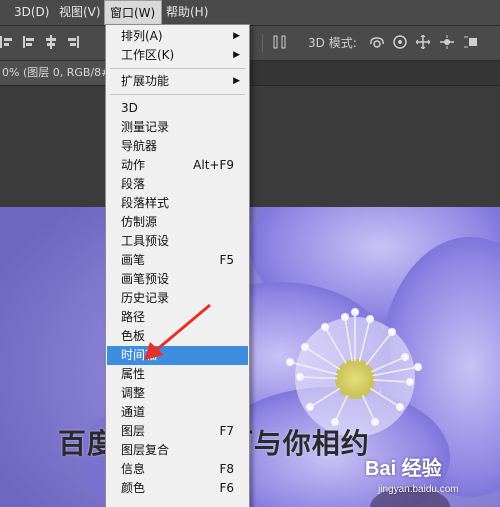 This screenshot has width=500, height=507. I want to click on menu-window: 窗口(W), so click(133, 12).